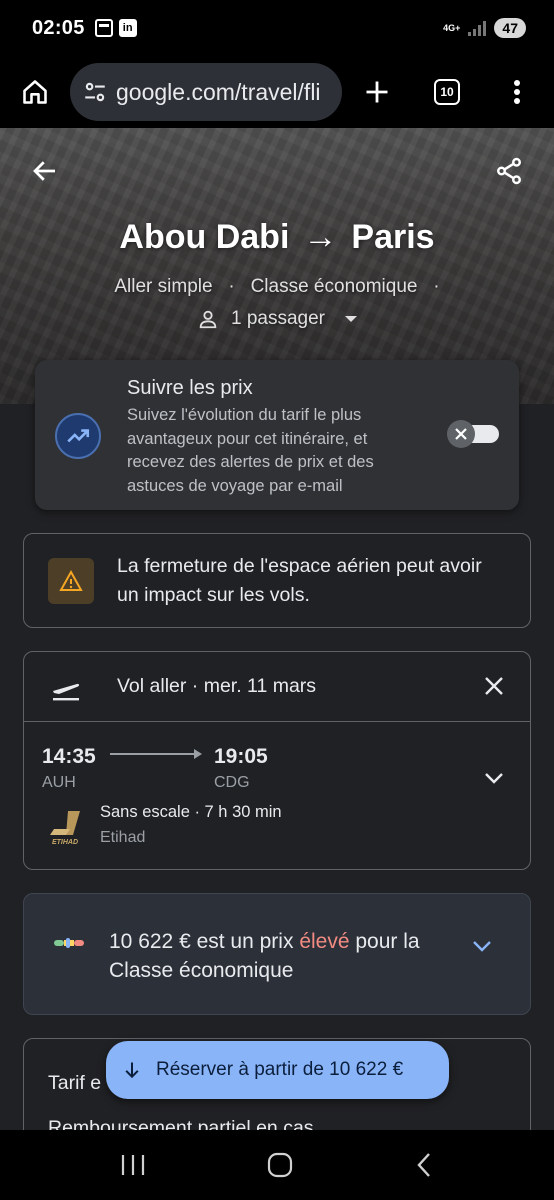 The image size is (554, 1200). What do you see at coordinates (204, 237) in the screenshot?
I see `origin-city: Abou Dabi` at bounding box center [204, 237].